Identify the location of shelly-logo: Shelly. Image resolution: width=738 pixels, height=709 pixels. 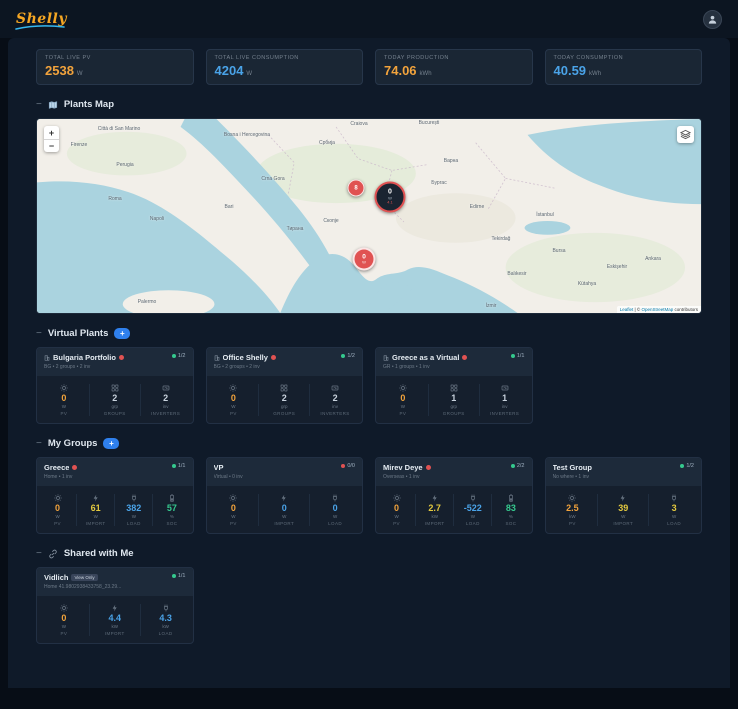
(41, 20).